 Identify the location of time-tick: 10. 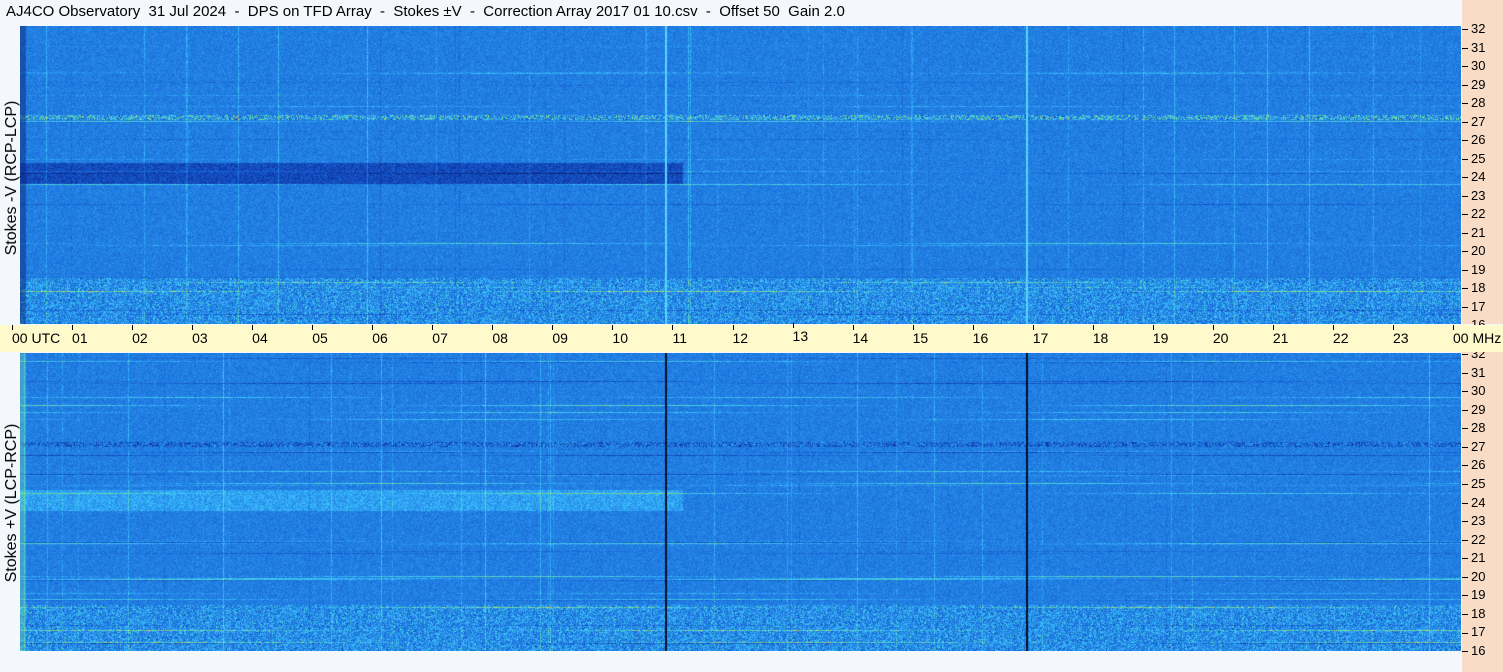
(620, 335).